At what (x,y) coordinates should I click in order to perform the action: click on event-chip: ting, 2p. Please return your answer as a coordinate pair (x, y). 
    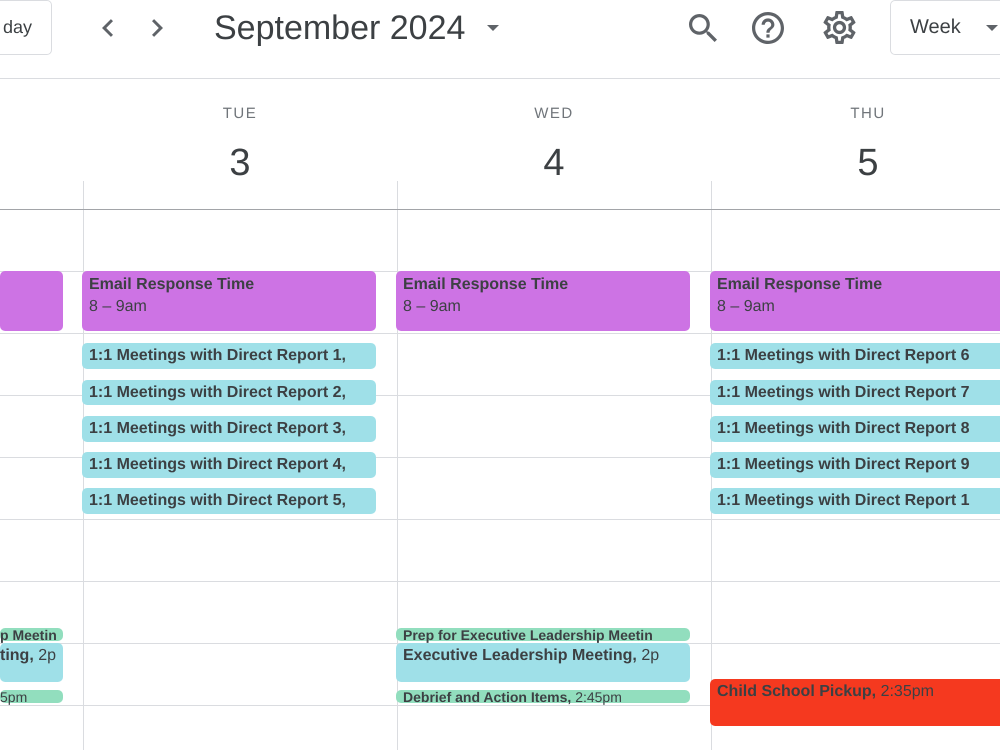
    Looking at the image, I should click on (31, 662).